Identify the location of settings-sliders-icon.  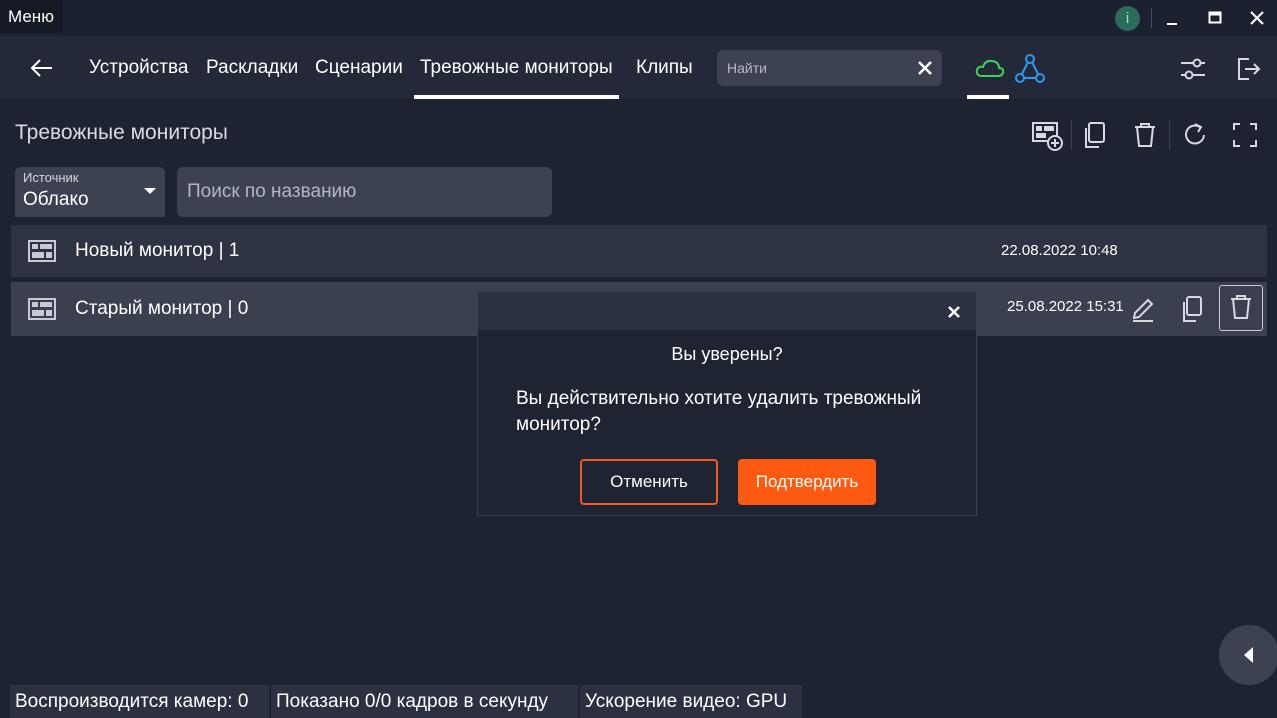
(1193, 69).